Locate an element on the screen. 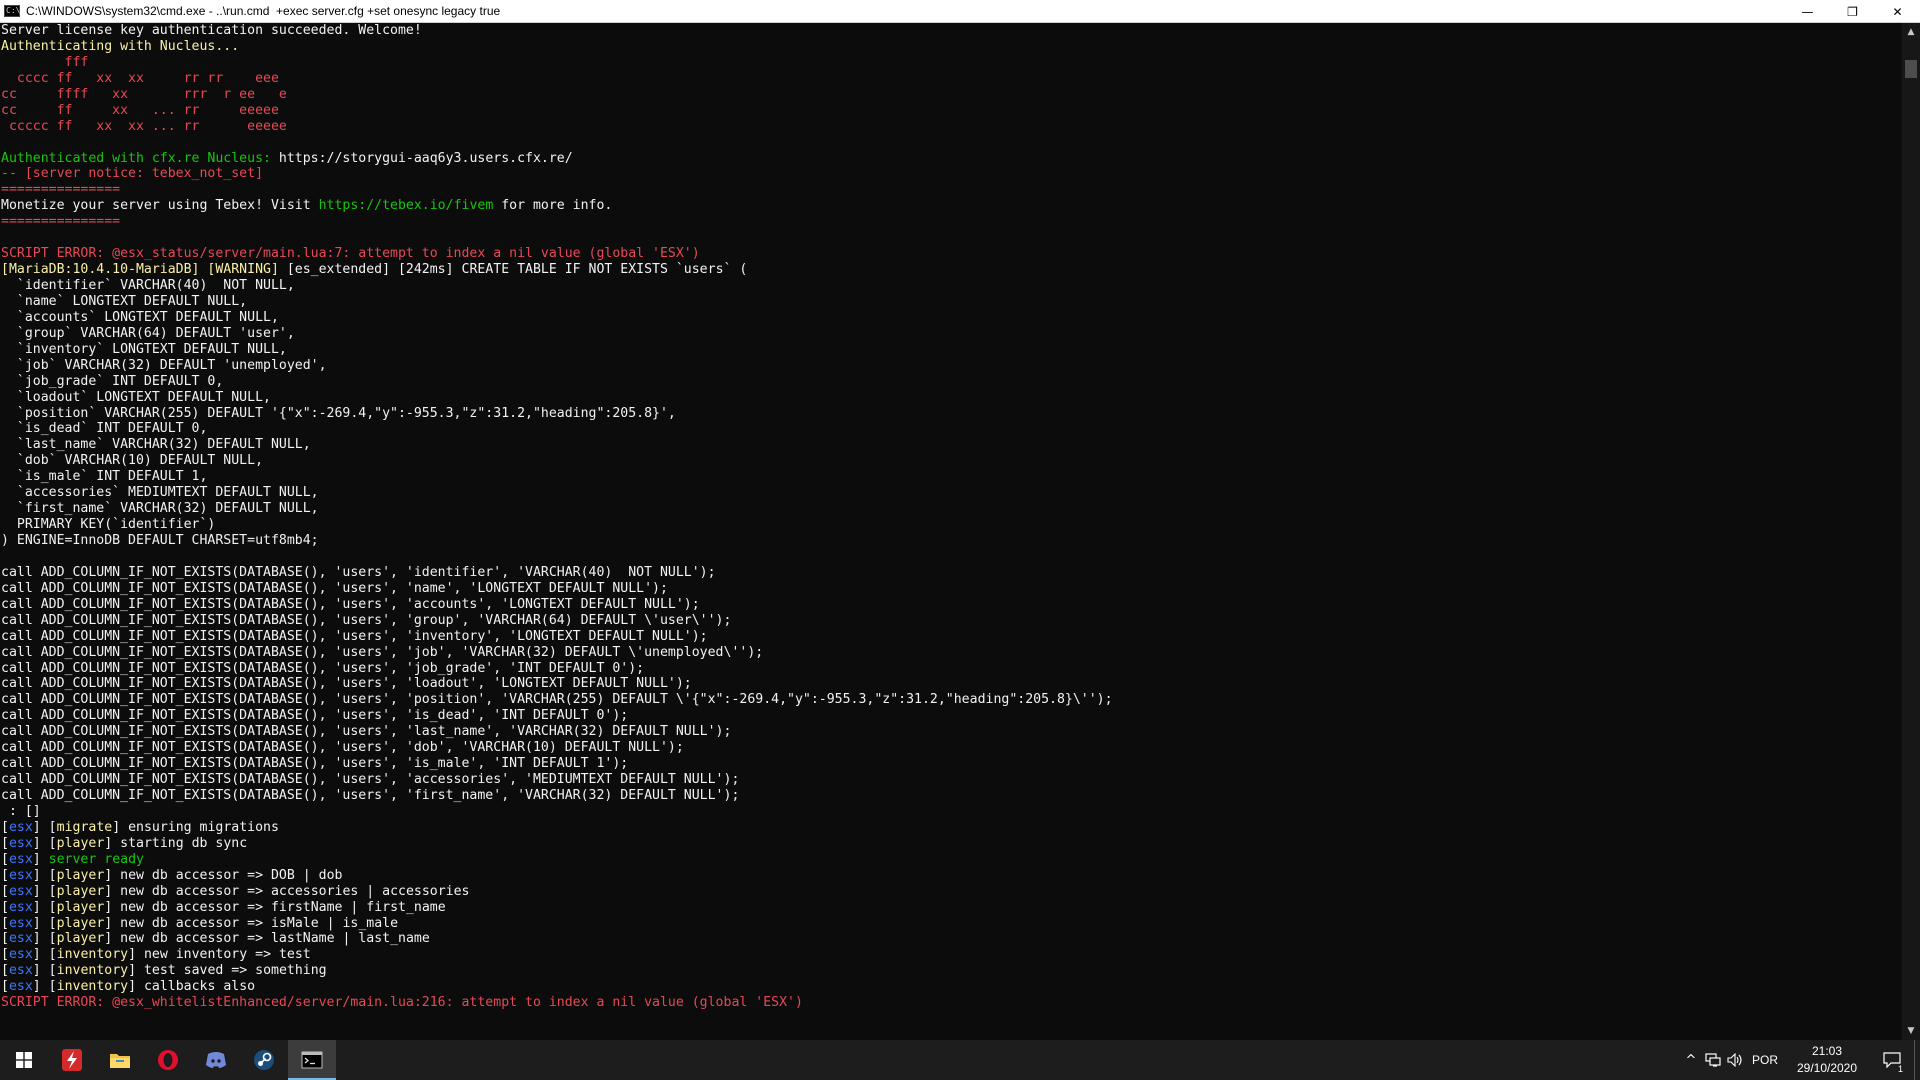  console-text-segment: =============== is located at coordinates (61, 190).